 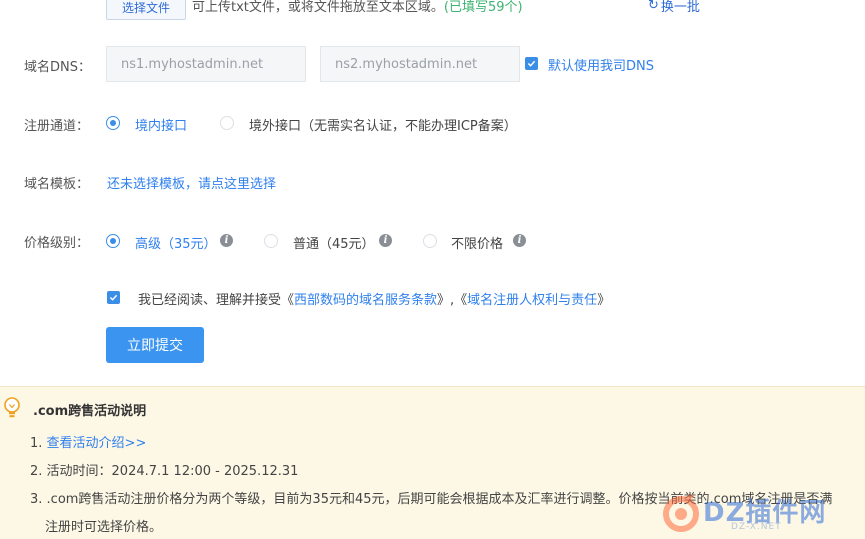 What do you see at coordinates (452, 300) in the screenshot?
I see `agreement-middle: 》,《` at bounding box center [452, 300].